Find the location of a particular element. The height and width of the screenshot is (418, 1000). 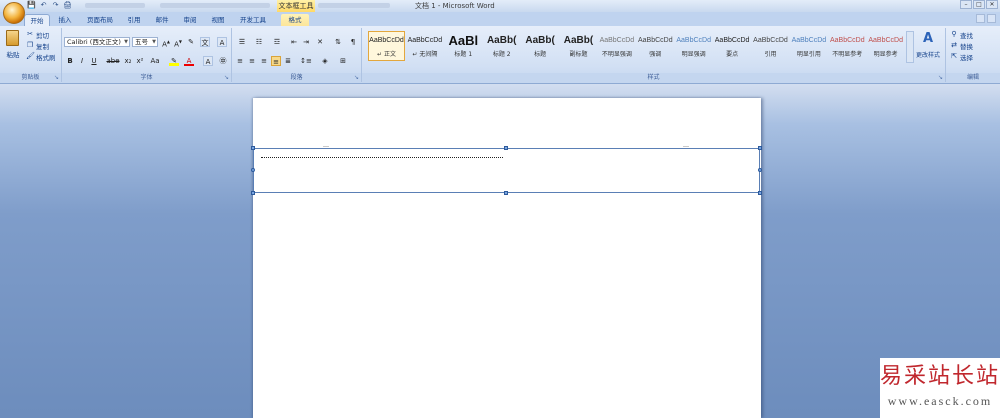

style-item: AaBbCcDd 明显强调 is located at coordinates (693, 46).